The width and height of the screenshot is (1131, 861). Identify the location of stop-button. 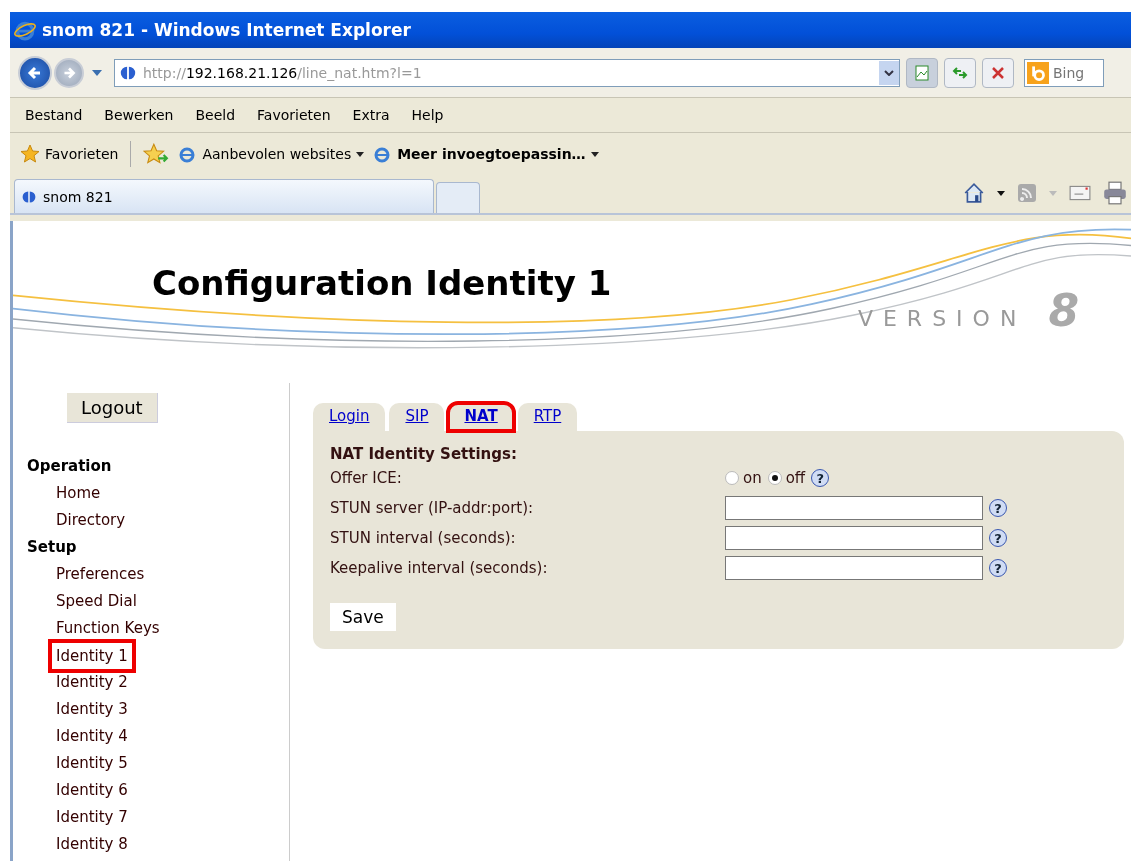
(998, 72).